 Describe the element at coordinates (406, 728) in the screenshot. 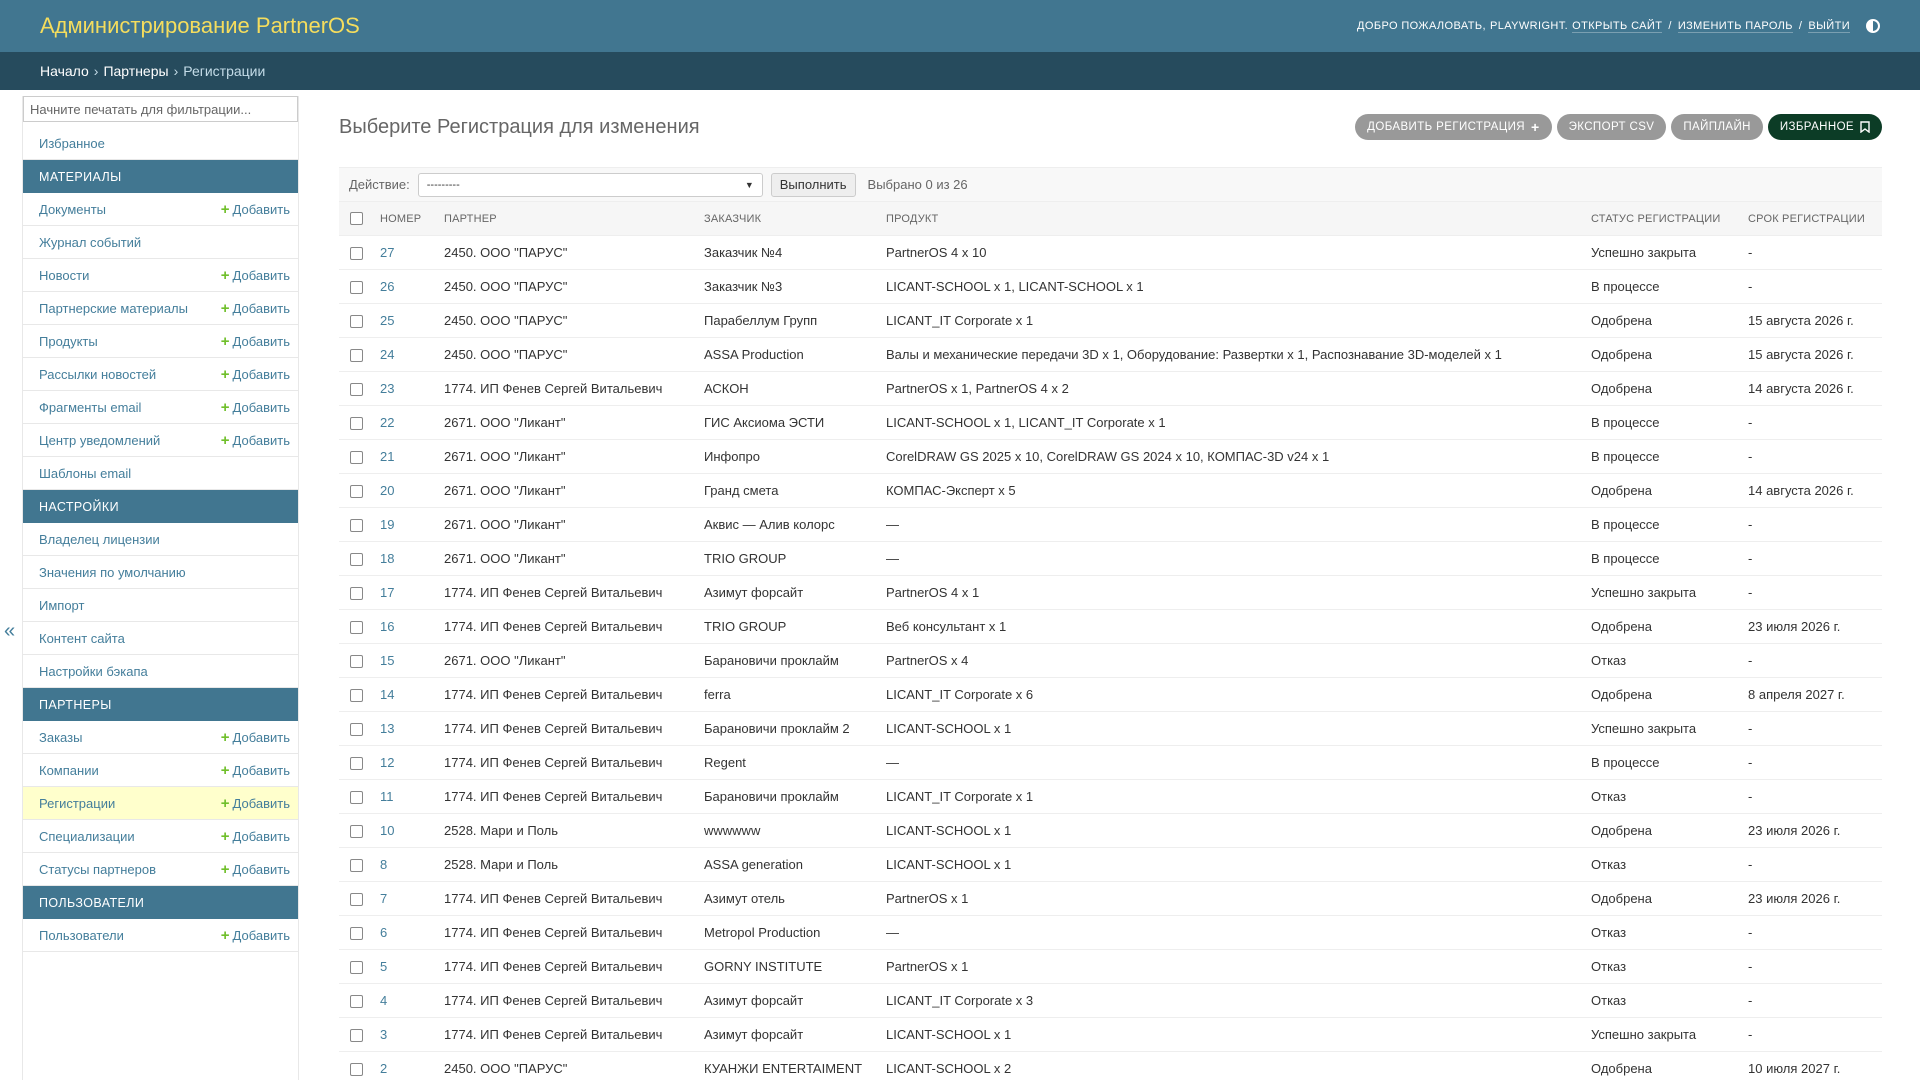

I see `registration-number-link: 13` at that location.